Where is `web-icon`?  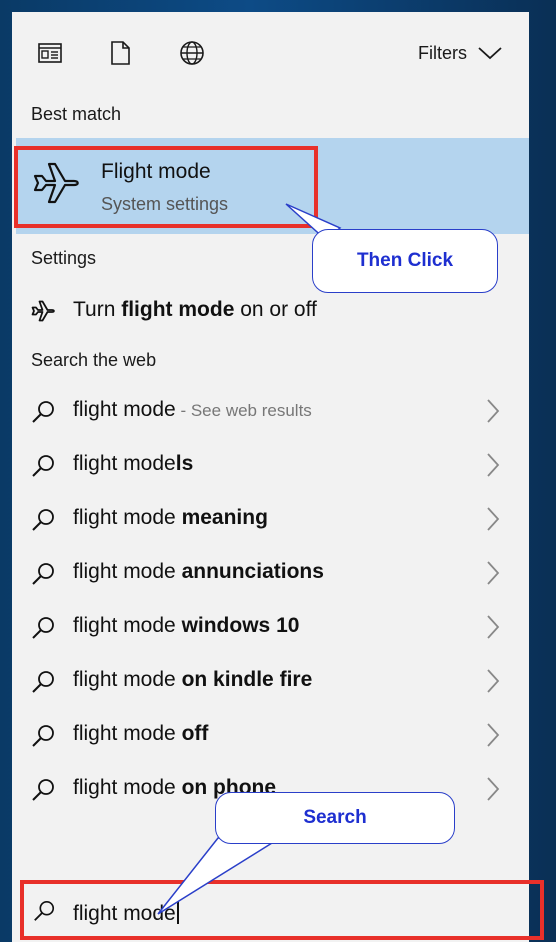
web-icon is located at coordinates (192, 53).